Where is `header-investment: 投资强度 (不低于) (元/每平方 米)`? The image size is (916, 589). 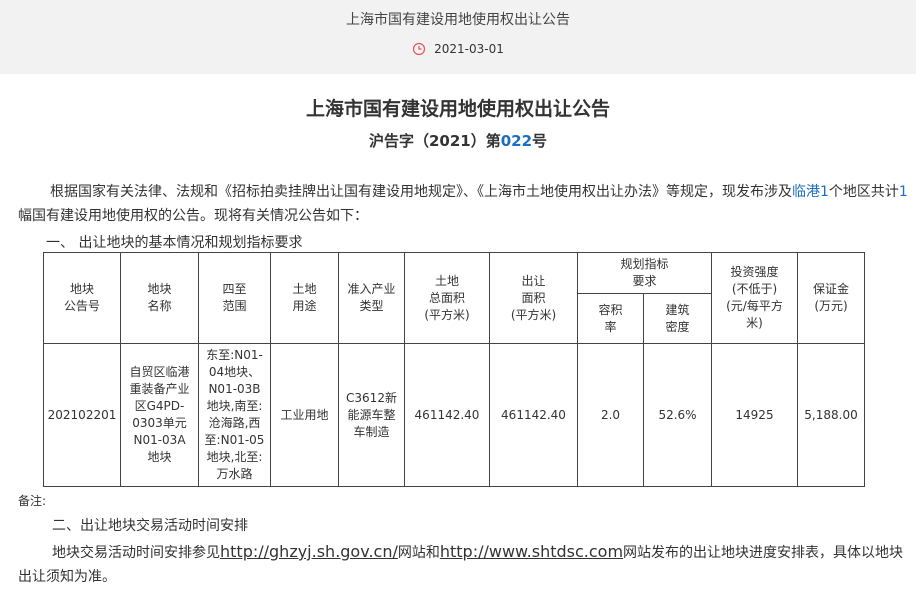
header-investment: 投资强度 (不低于) (元/每平方 米) is located at coordinates (754, 298).